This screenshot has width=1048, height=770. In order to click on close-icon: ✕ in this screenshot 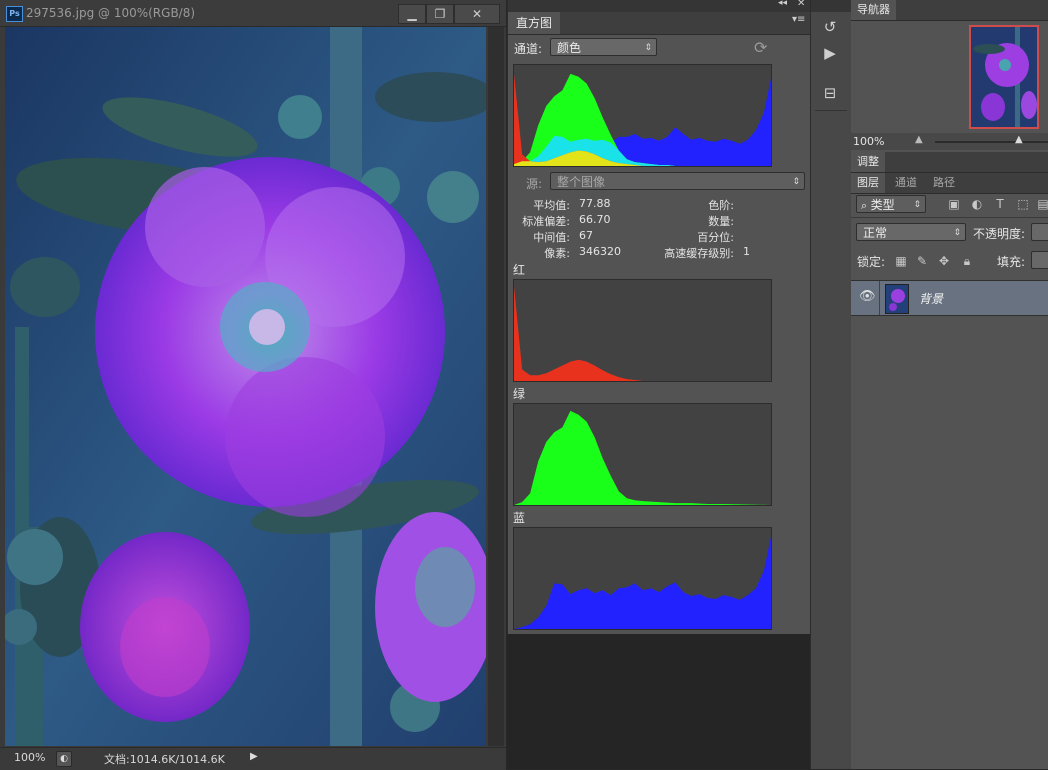, I will do `click(477, 14)`.